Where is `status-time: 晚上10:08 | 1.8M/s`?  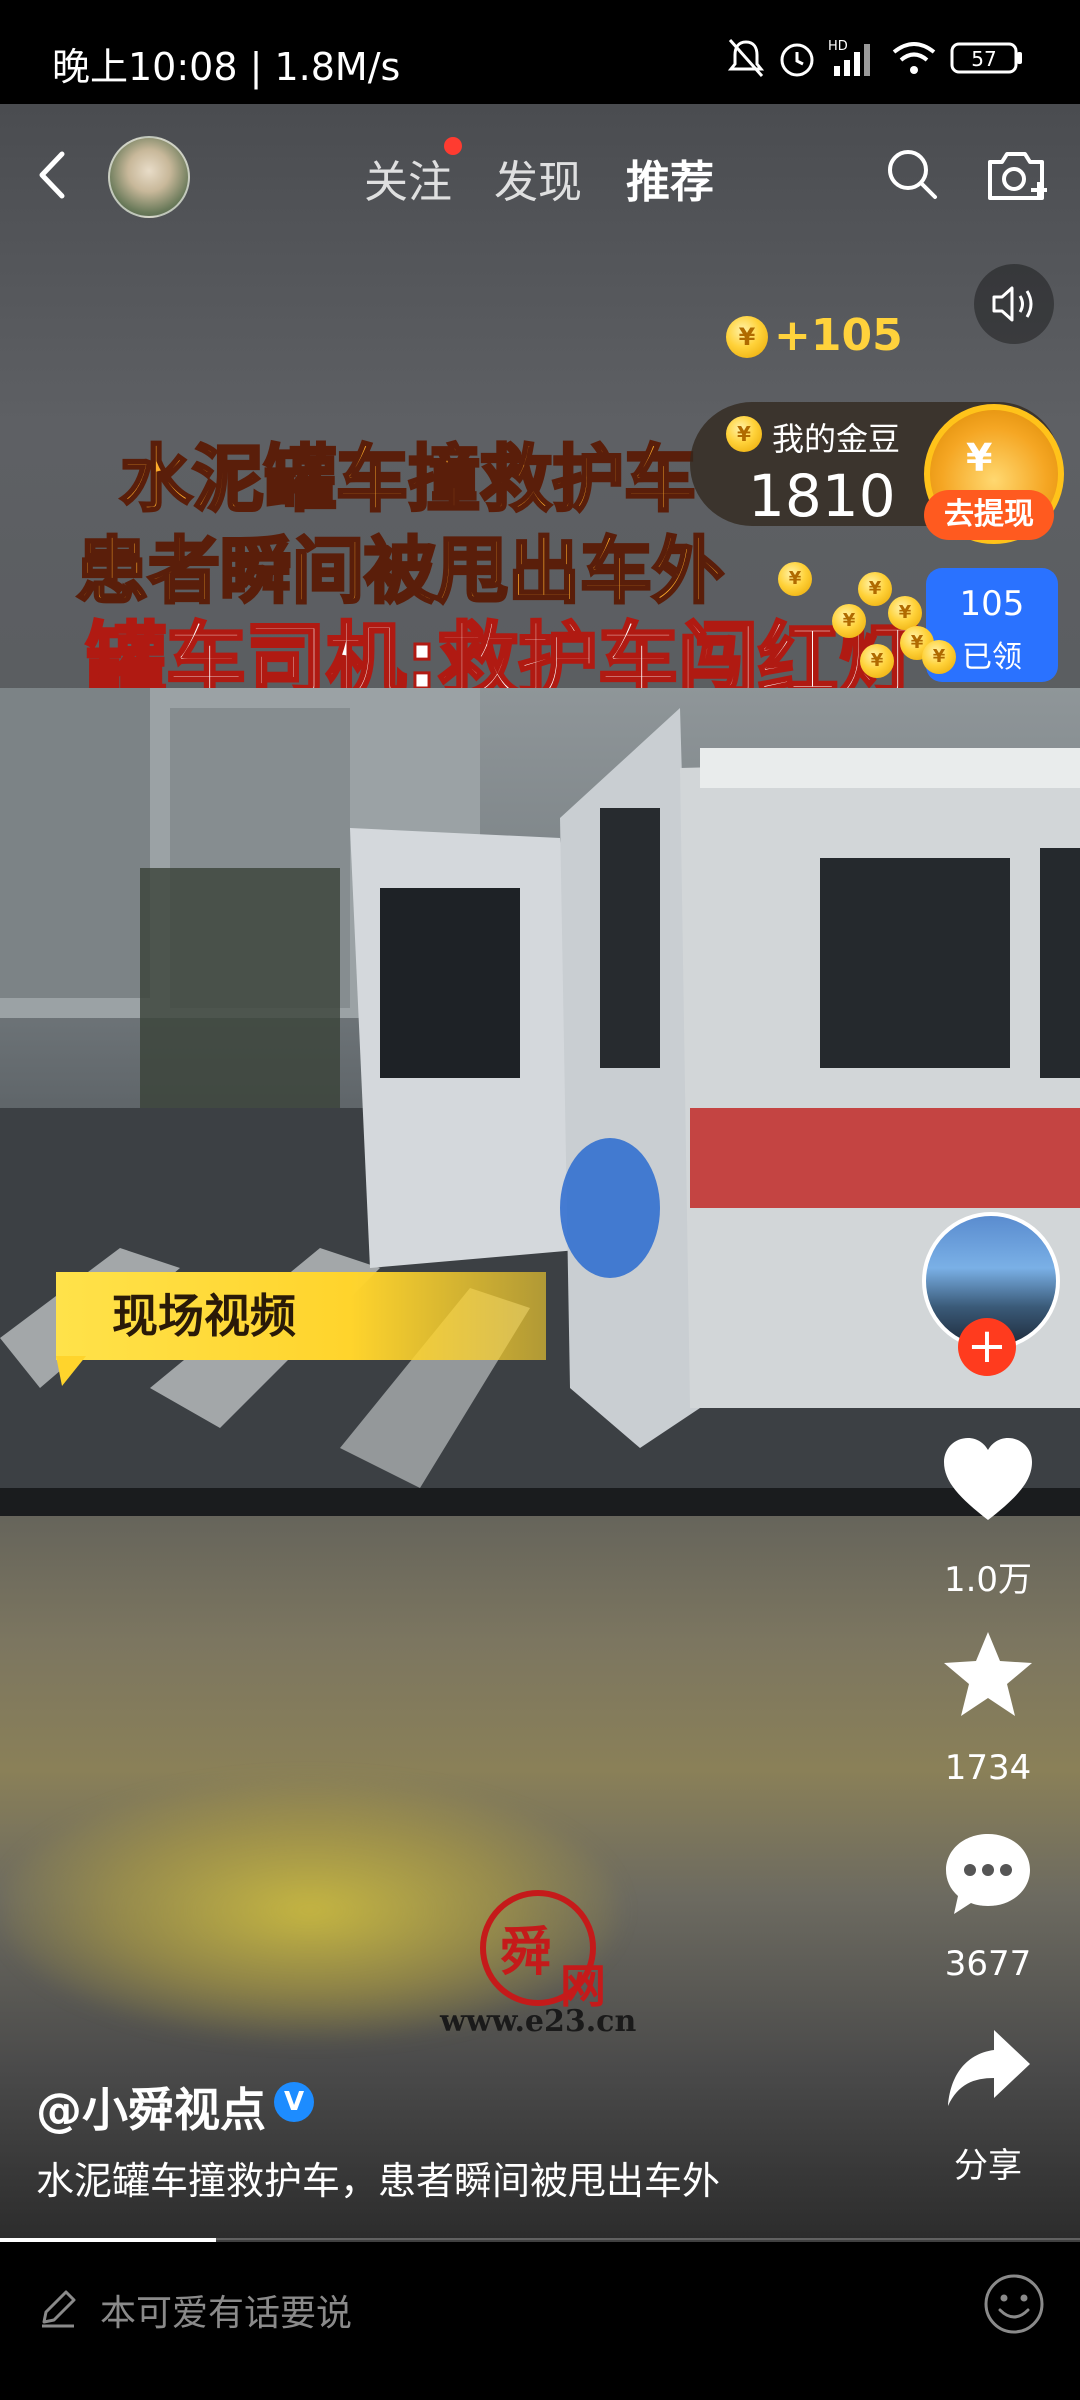 status-time: 晚上10:08 | 1.8M/s is located at coordinates (226, 67).